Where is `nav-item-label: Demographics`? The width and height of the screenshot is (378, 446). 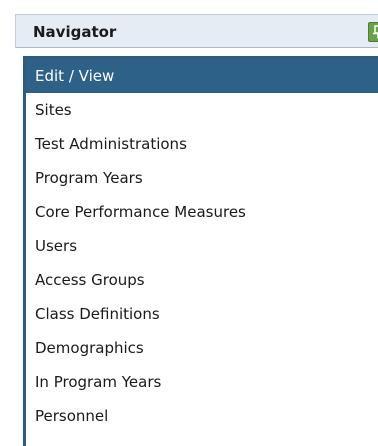
nav-item-label: Demographics is located at coordinates (89, 348).